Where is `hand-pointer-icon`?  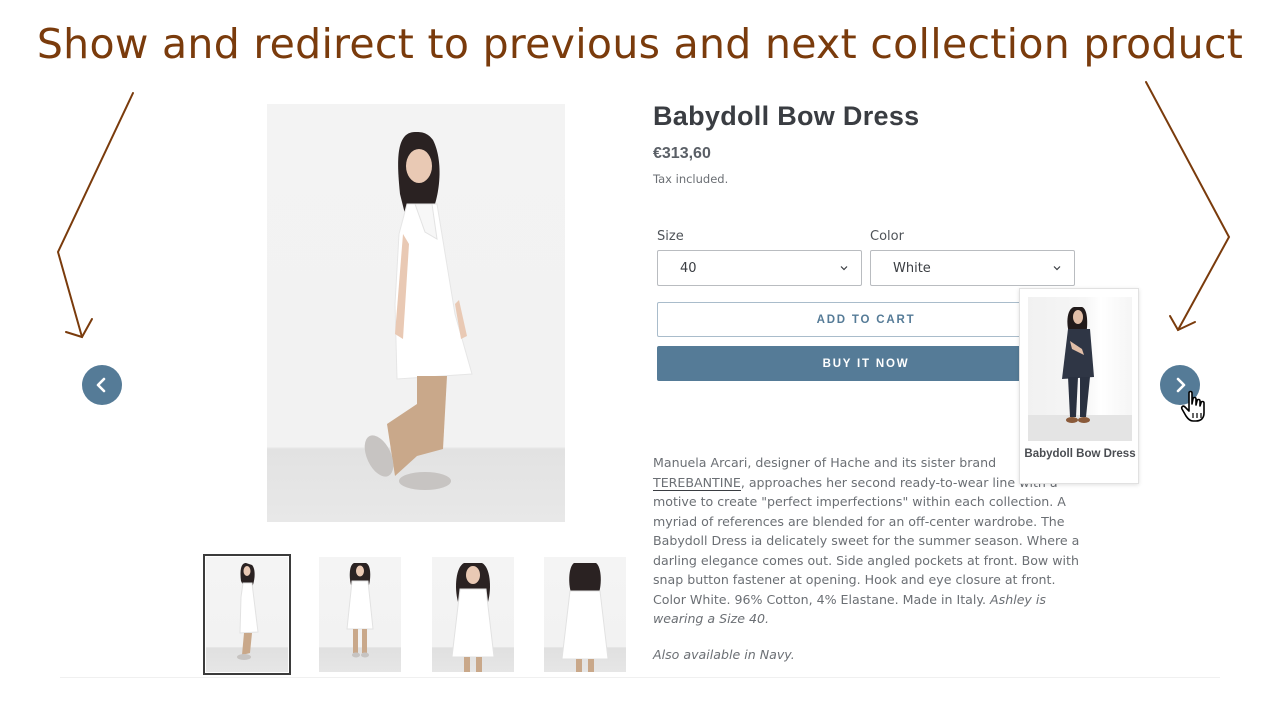 hand-pointer-icon is located at coordinates (1192, 406).